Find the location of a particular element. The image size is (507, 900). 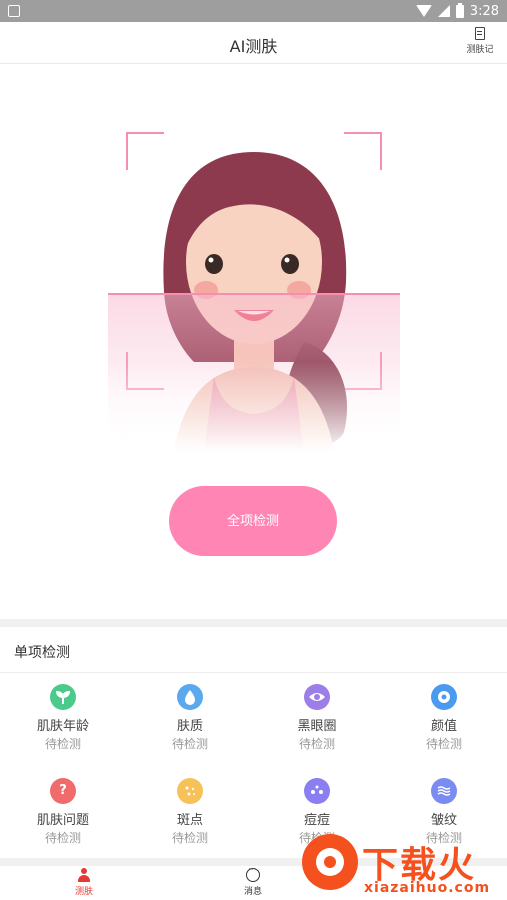

scan-line is located at coordinates (254, 294).